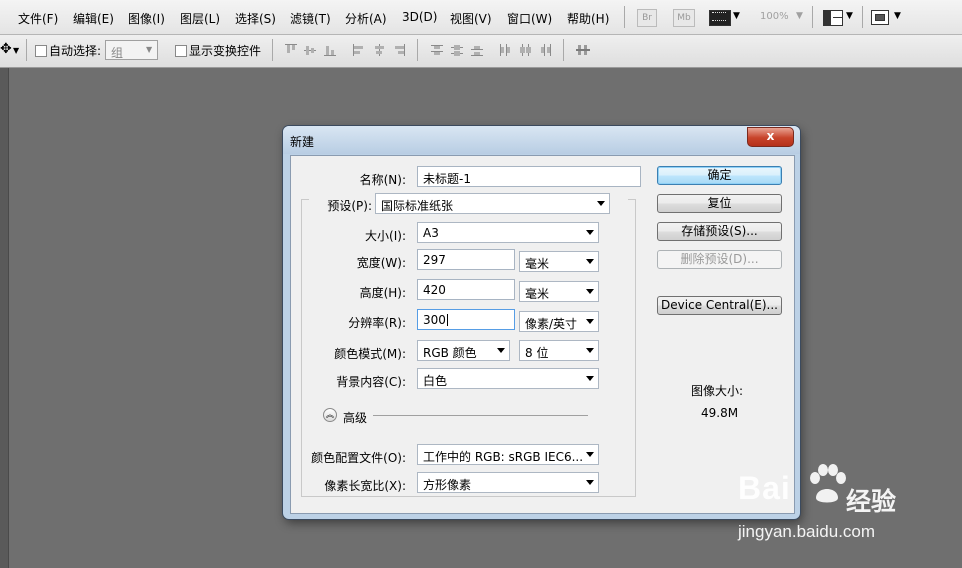 This screenshot has width=962, height=568. What do you see at coordinates (450, 353) in the screenshot?
I see `color-mode-value: RGB 颜色` at bounding box center [450, 353].